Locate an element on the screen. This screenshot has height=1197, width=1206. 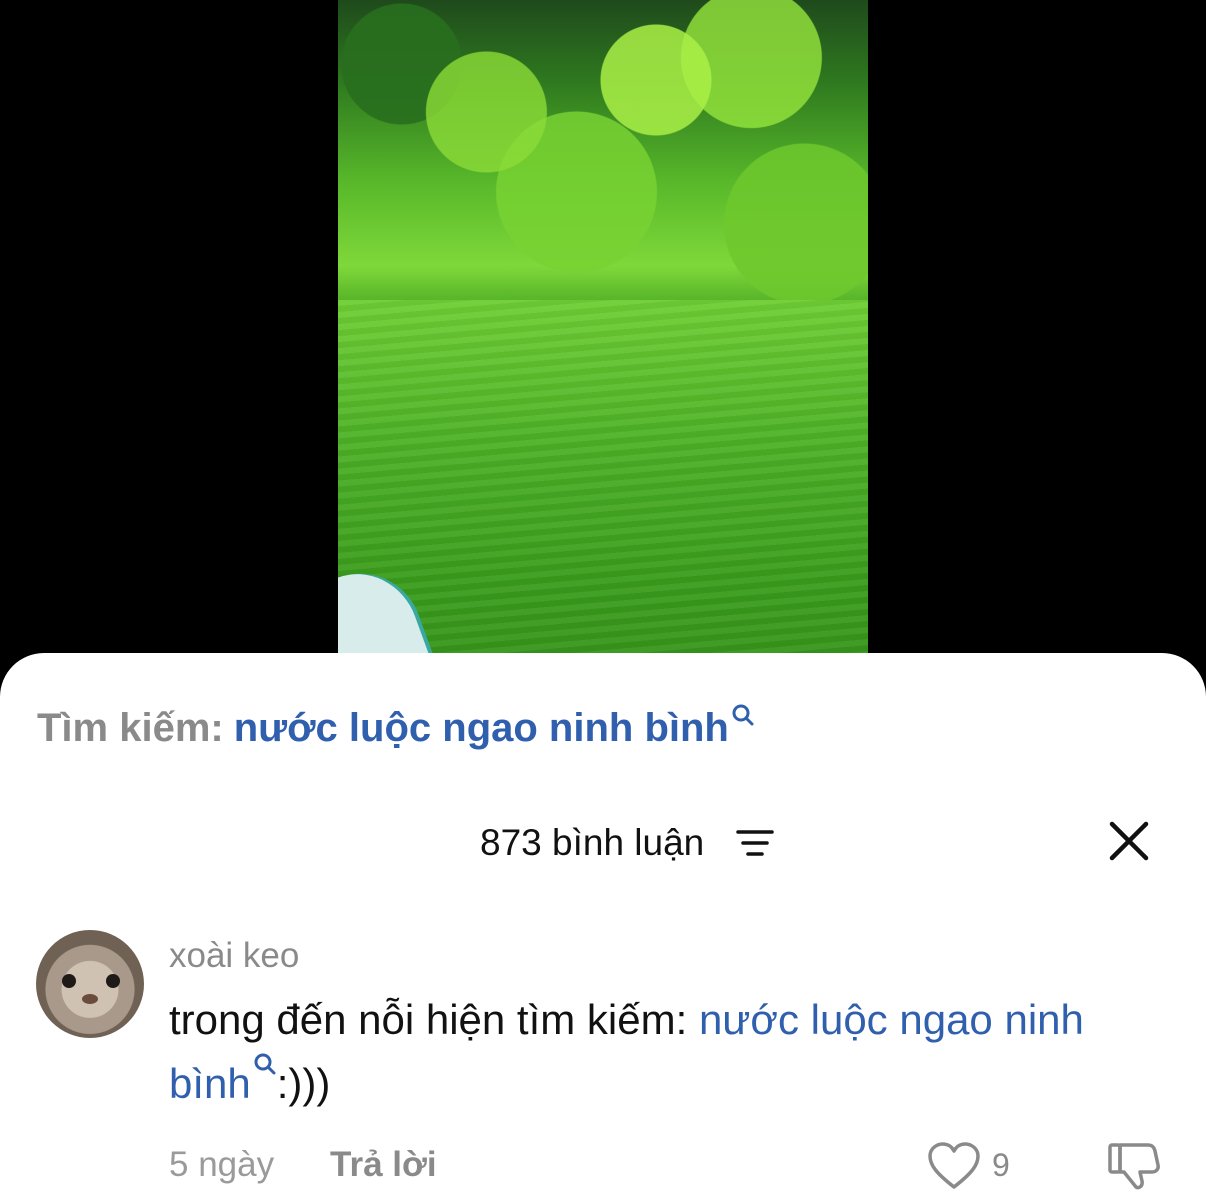
search-suggestion: Tìm kiếm: nước luộc ngao ninh bình is located at coordinates (396, 728).